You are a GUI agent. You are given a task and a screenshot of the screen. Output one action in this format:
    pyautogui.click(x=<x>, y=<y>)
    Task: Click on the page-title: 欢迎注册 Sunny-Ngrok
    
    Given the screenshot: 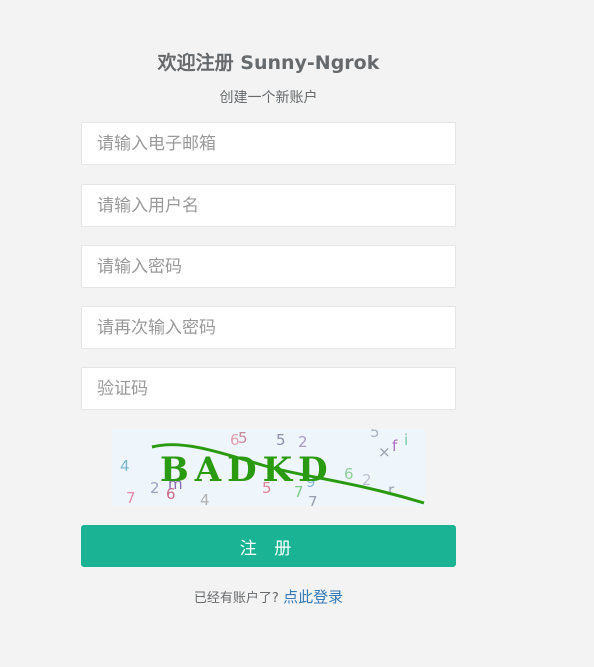 What is the action you would take?
    pyautogui.click(x=268, y=63)
    